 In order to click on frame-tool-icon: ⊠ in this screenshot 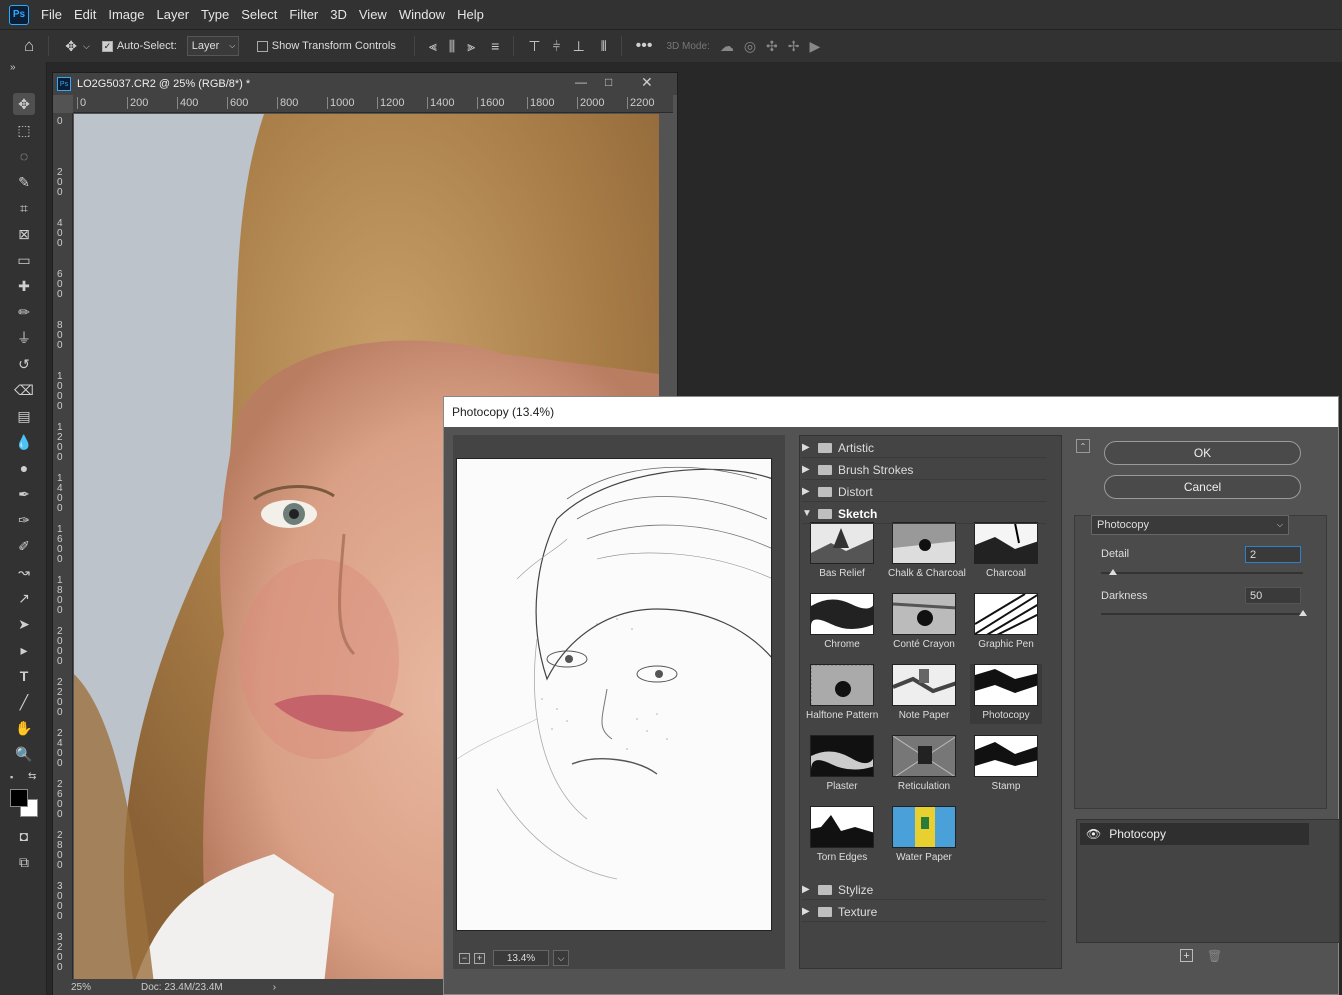, I will do `click(24, 234)`.